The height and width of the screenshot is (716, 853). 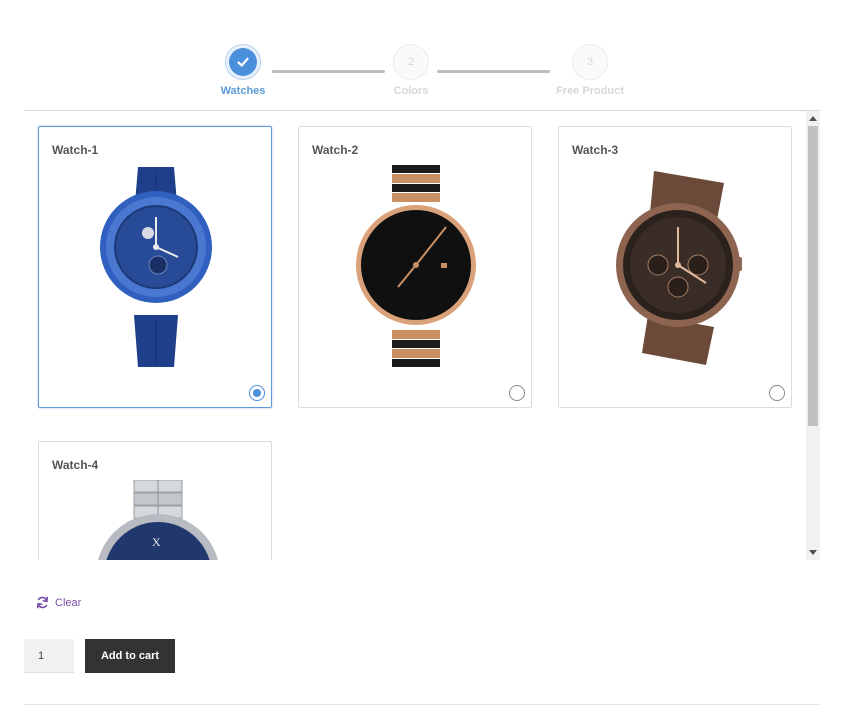 I want to click on black-gold-watch-image, so click(x=416, y=266).